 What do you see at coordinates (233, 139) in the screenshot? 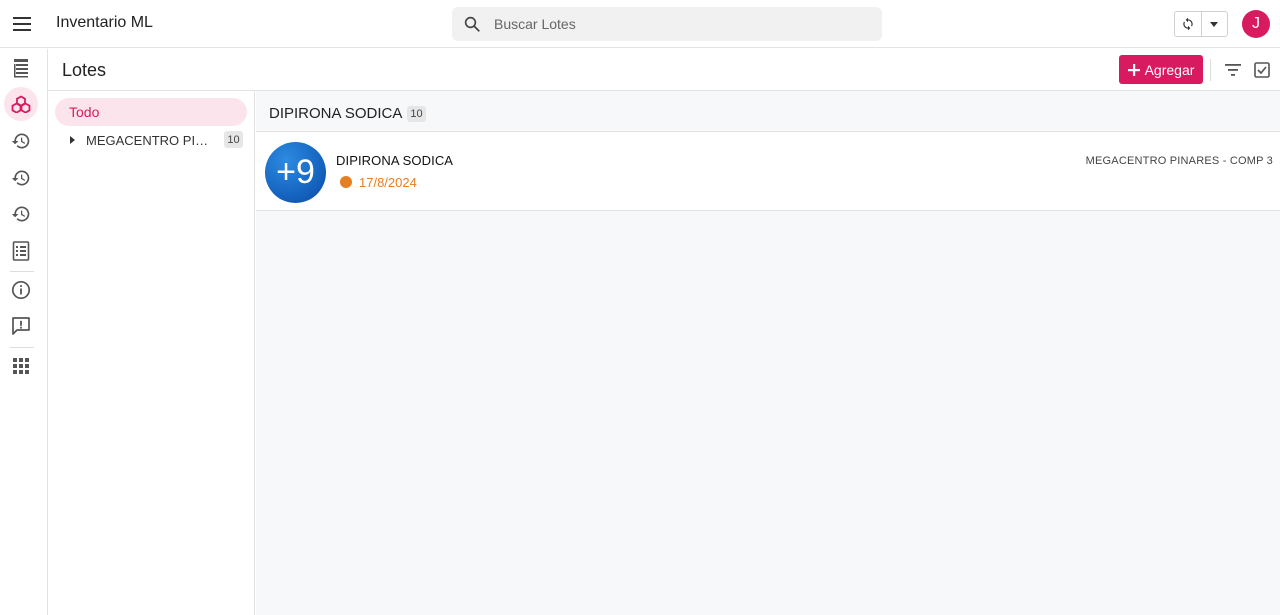
I see `tree-item-count-badge: 10` at bounding box center [233, 139].